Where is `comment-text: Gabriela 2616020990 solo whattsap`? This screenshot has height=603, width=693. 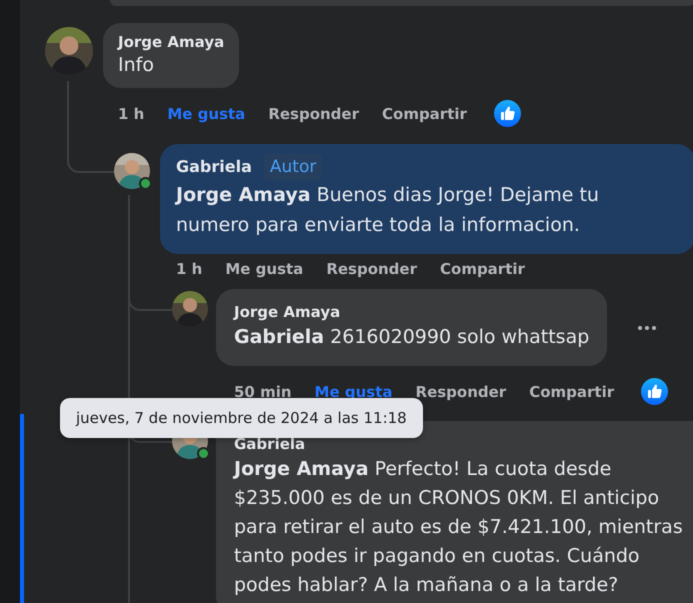 comment-text: Gabriela 2616020990 solo whattsap is located at coordinates (412, 337).